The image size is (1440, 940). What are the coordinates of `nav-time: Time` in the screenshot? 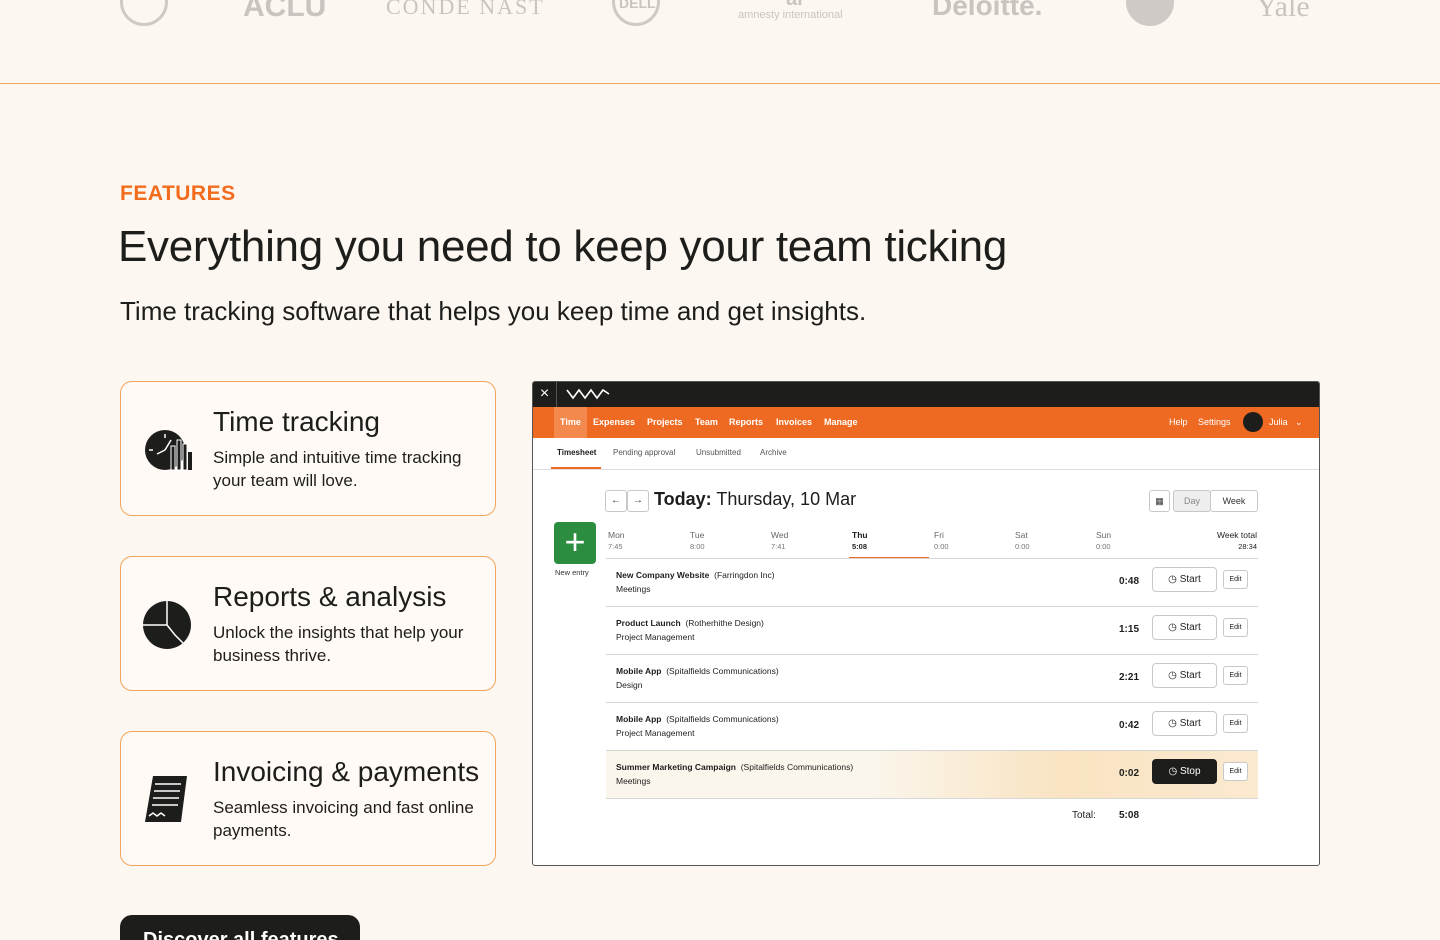 It's located at (570, 422).